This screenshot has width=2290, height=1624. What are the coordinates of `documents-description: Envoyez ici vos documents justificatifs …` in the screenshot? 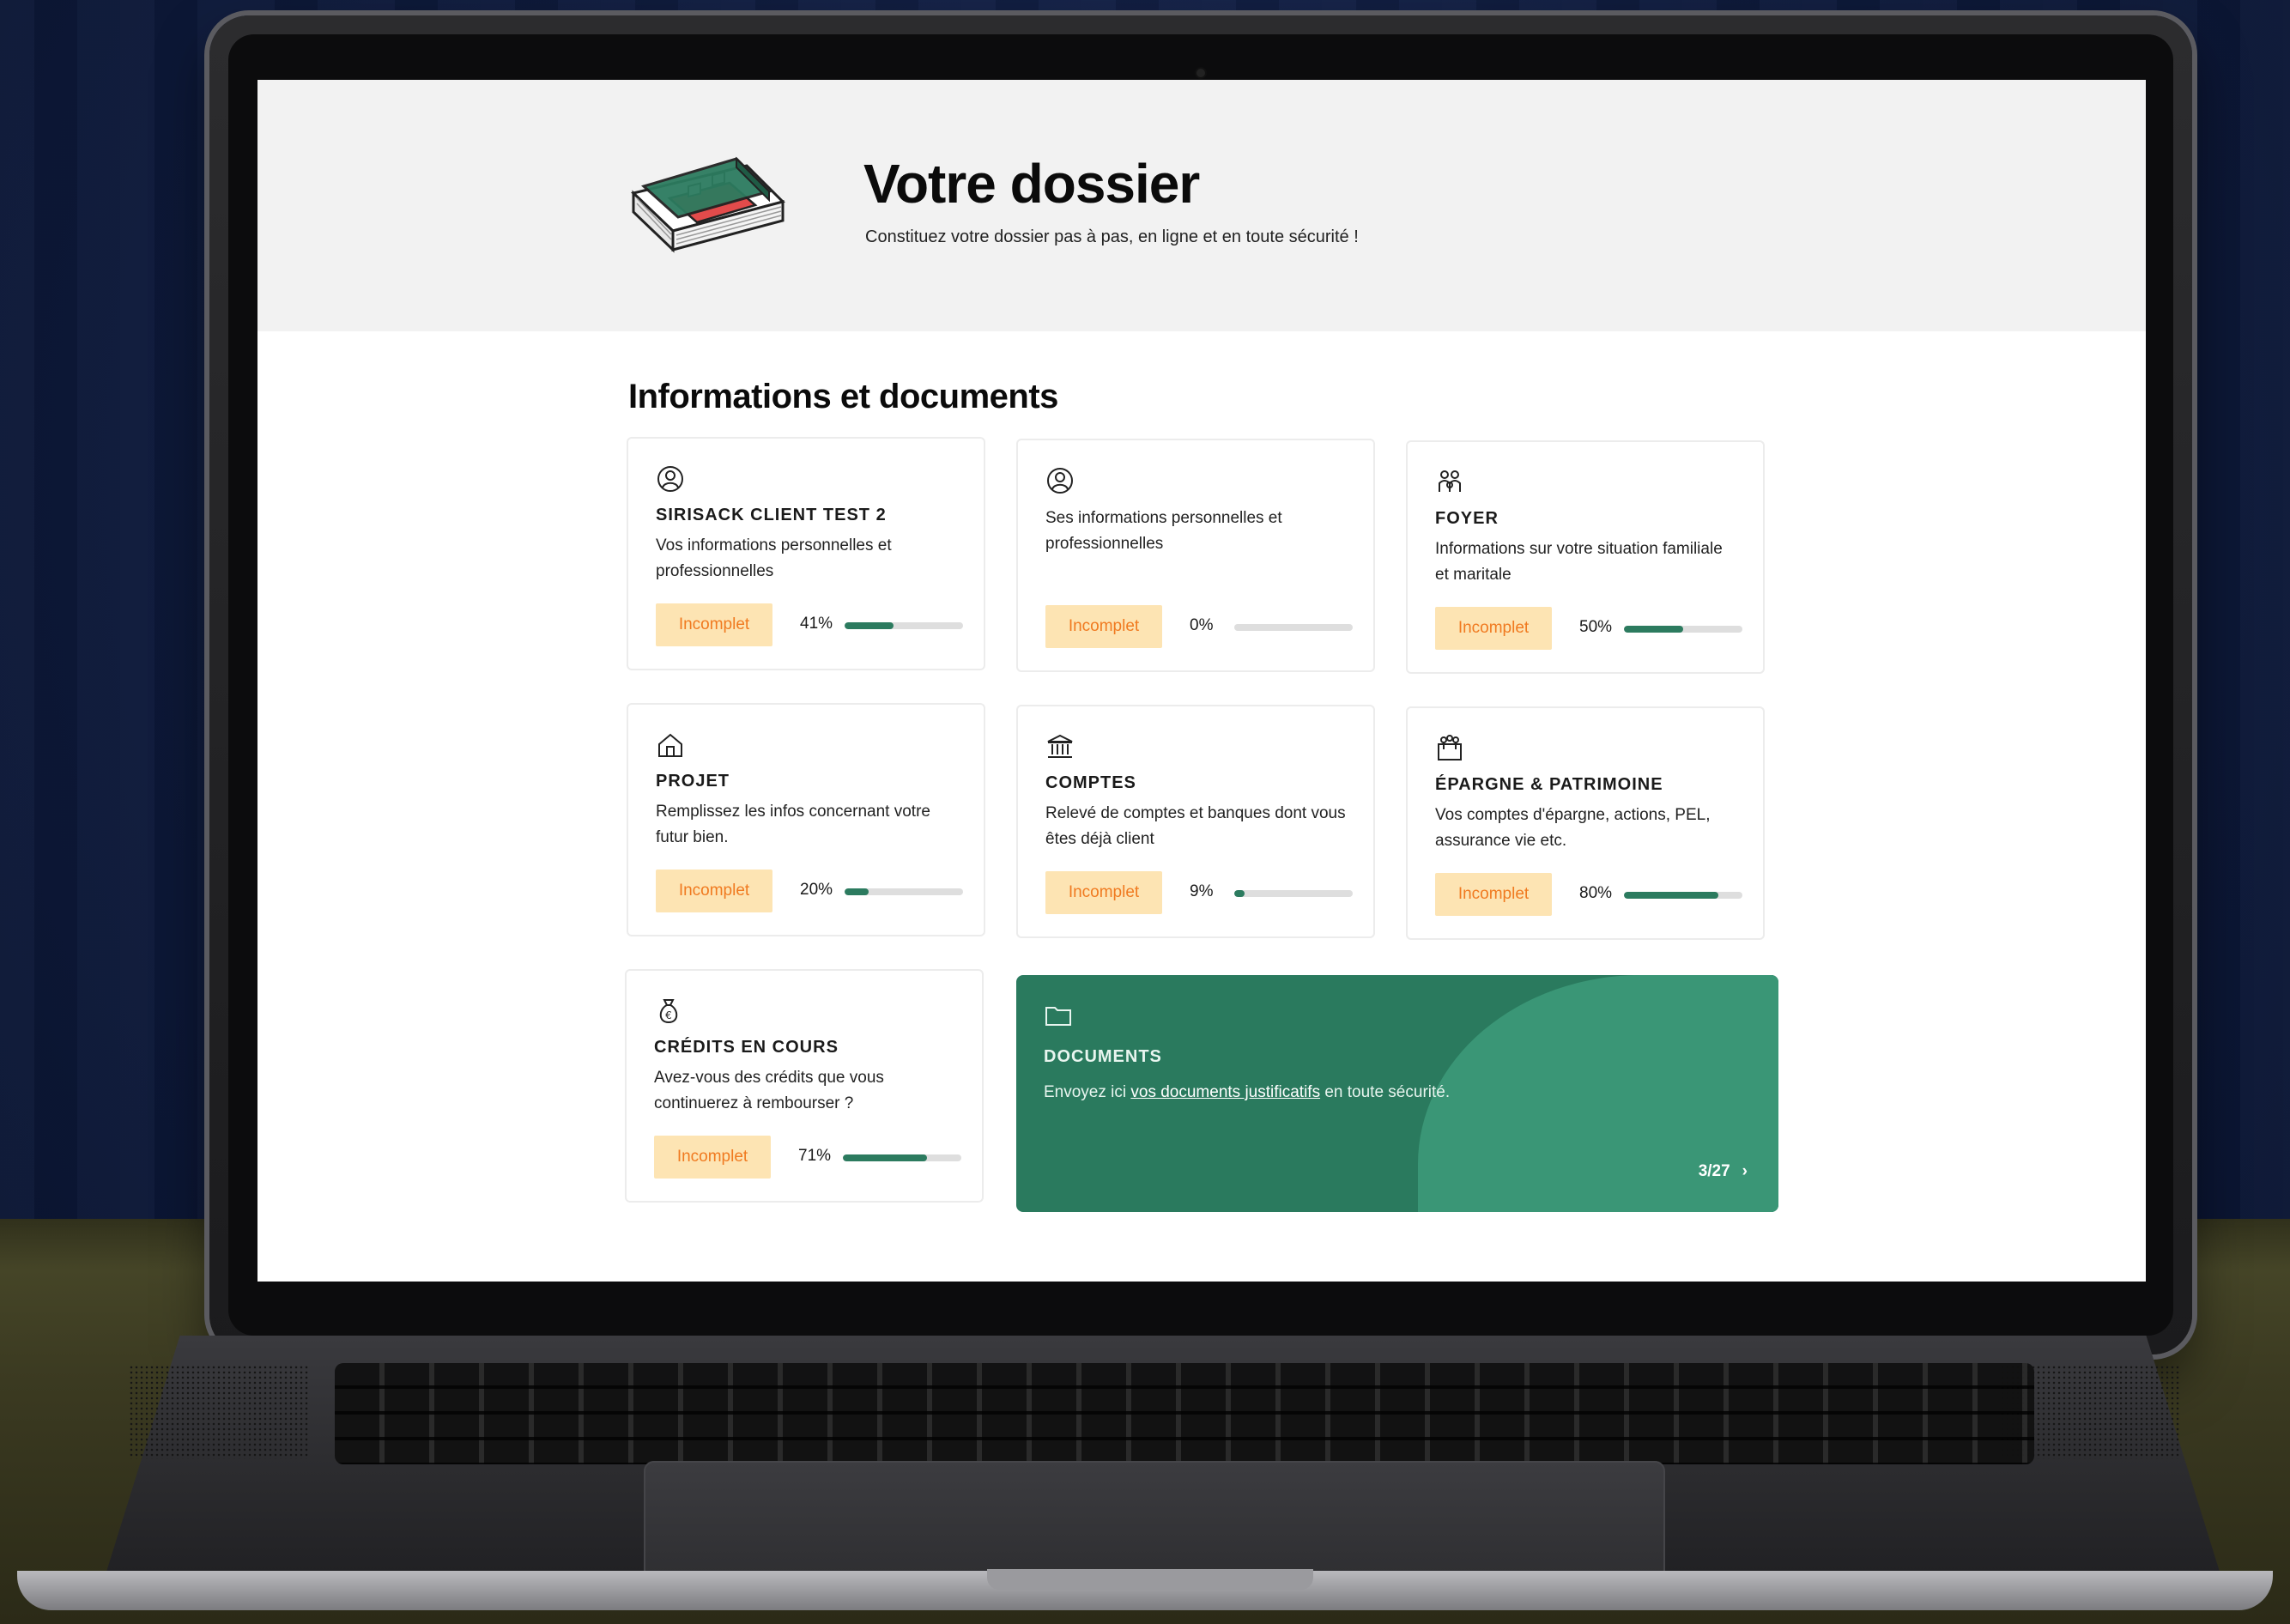 It's located at (1247, 1092).